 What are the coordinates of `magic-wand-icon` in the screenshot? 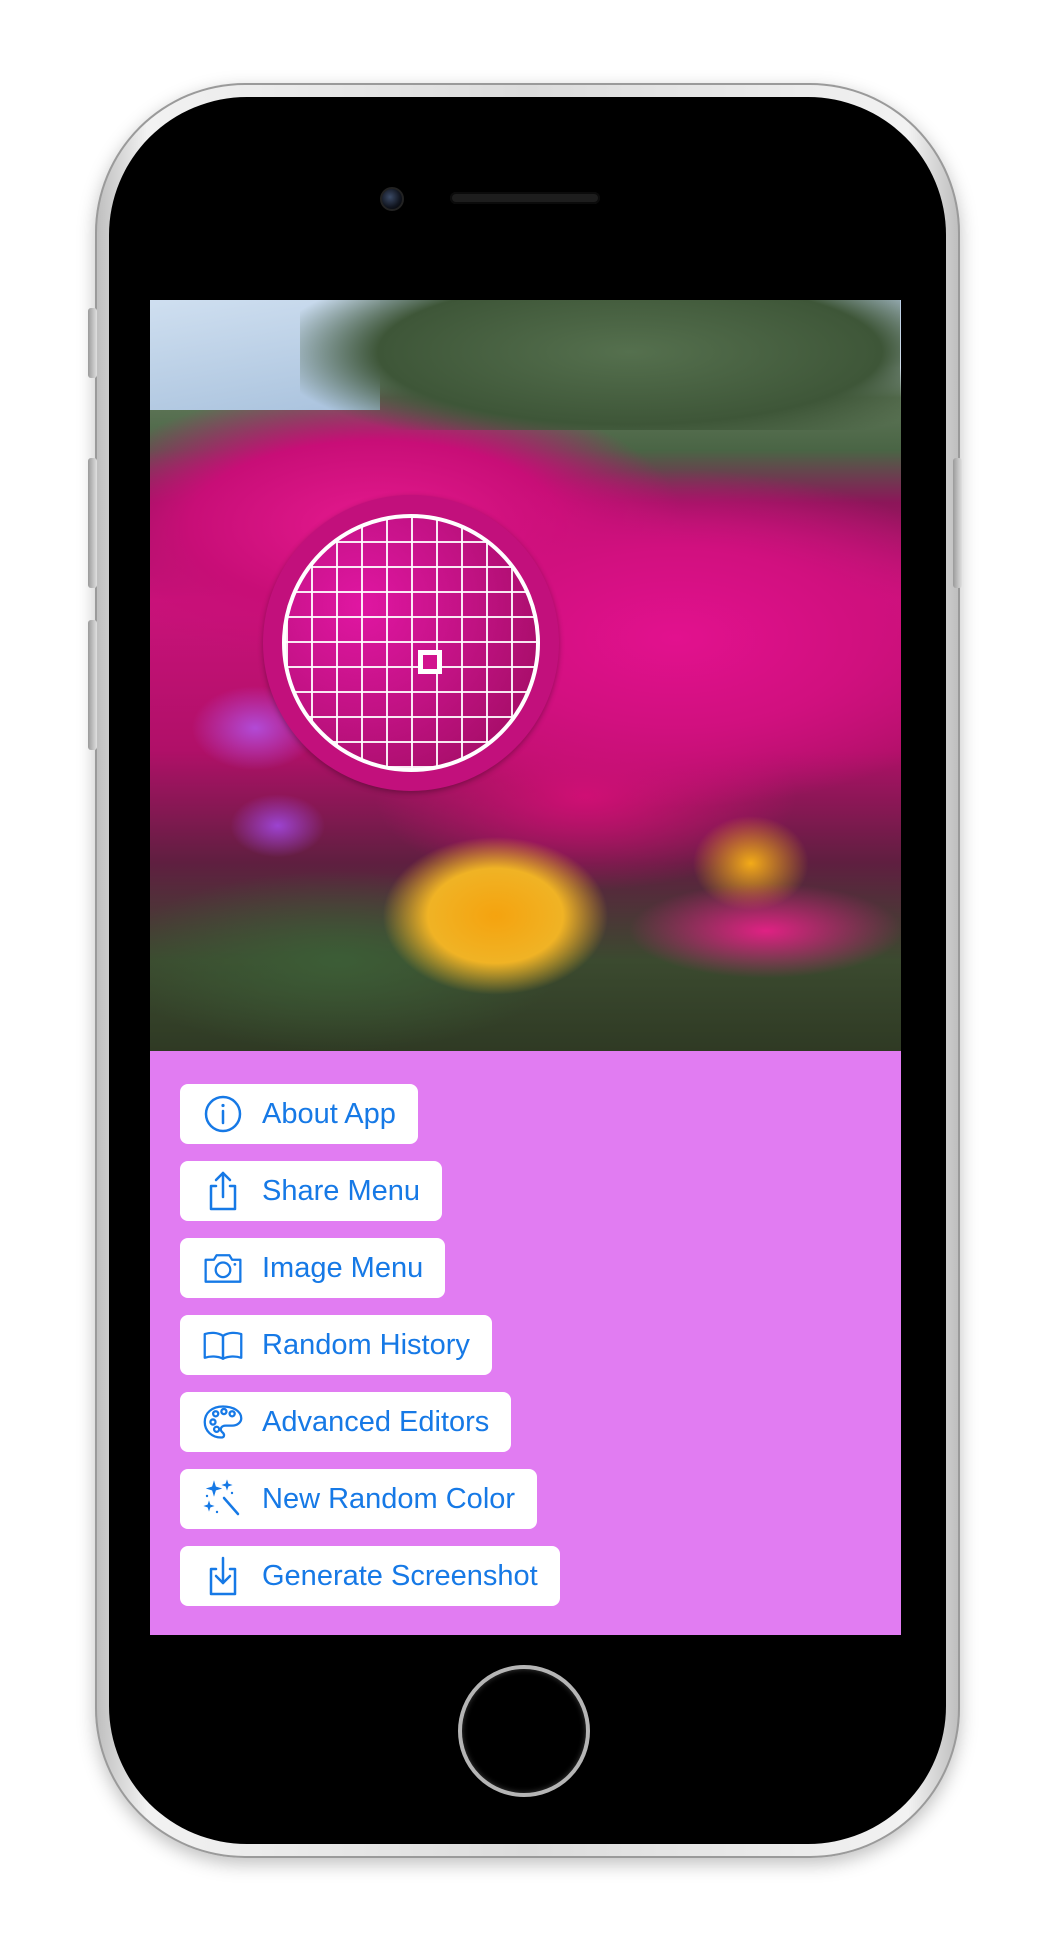 It's located at (223, 1499).